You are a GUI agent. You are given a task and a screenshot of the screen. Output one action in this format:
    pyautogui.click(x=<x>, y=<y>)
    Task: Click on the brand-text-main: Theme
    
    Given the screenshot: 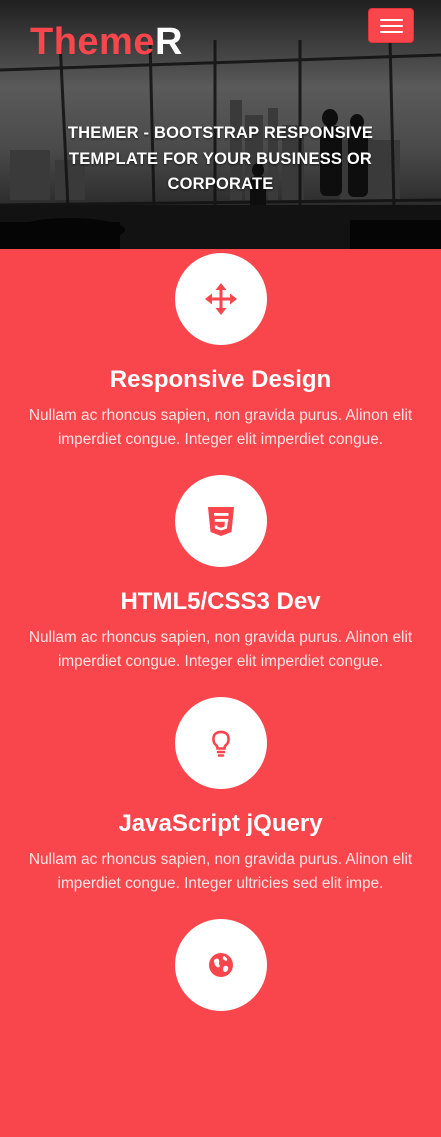 What is the action you would take?
    pyautogui.click(x=92, y=42)
    